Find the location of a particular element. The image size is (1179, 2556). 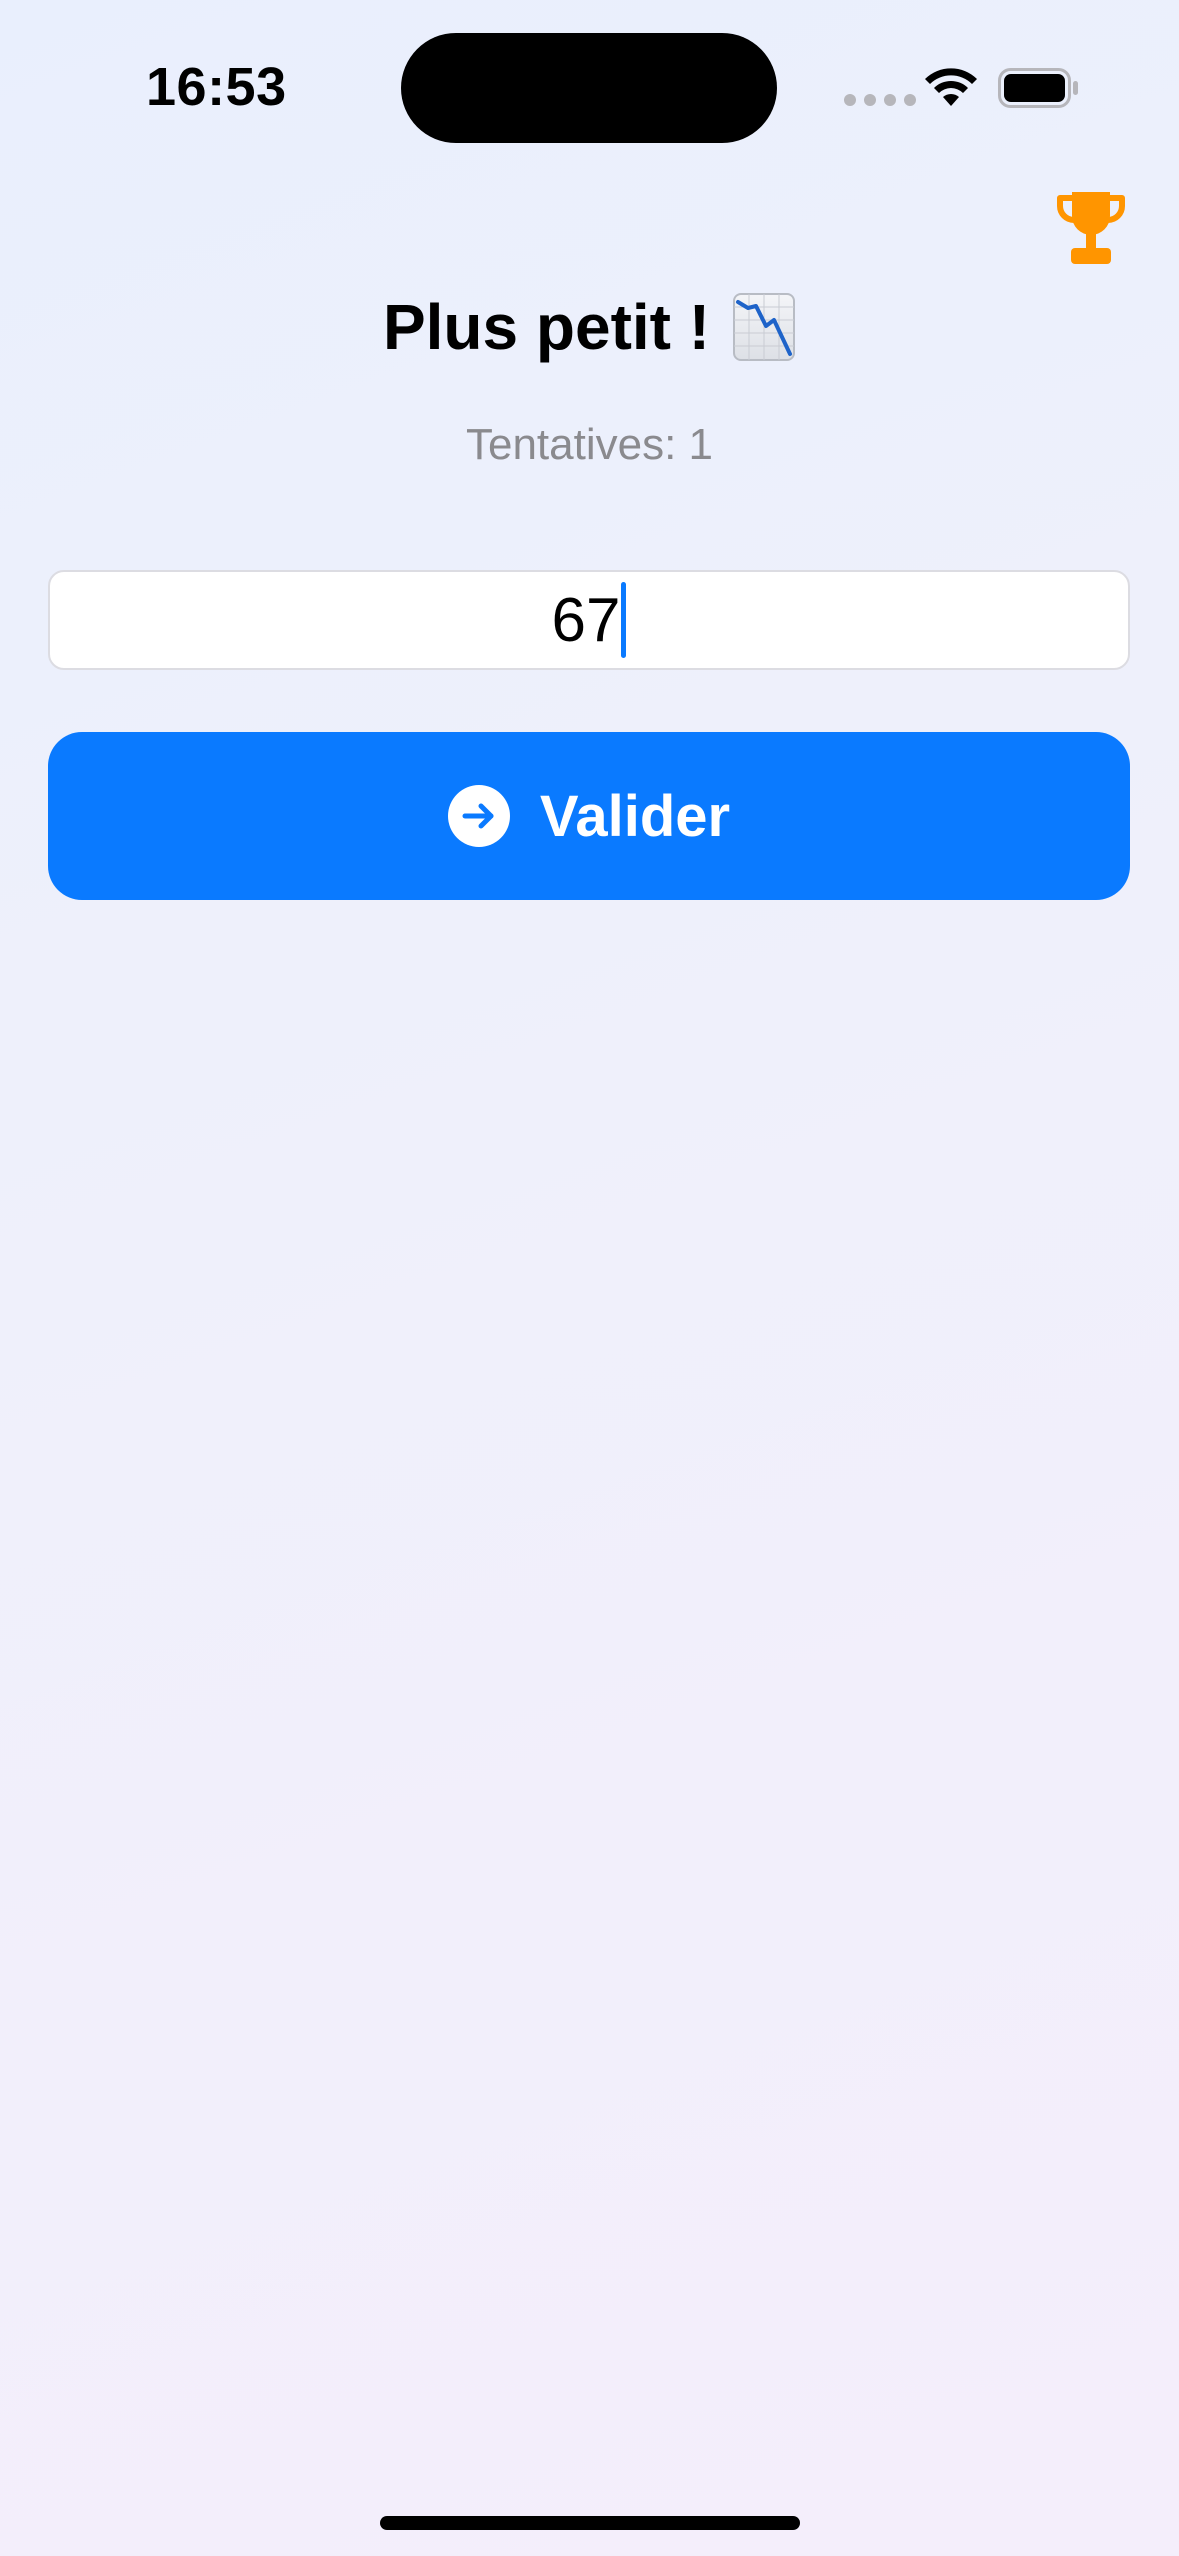

attempts-counter: Tentatives: 1 is located at coordinates (589, 444).